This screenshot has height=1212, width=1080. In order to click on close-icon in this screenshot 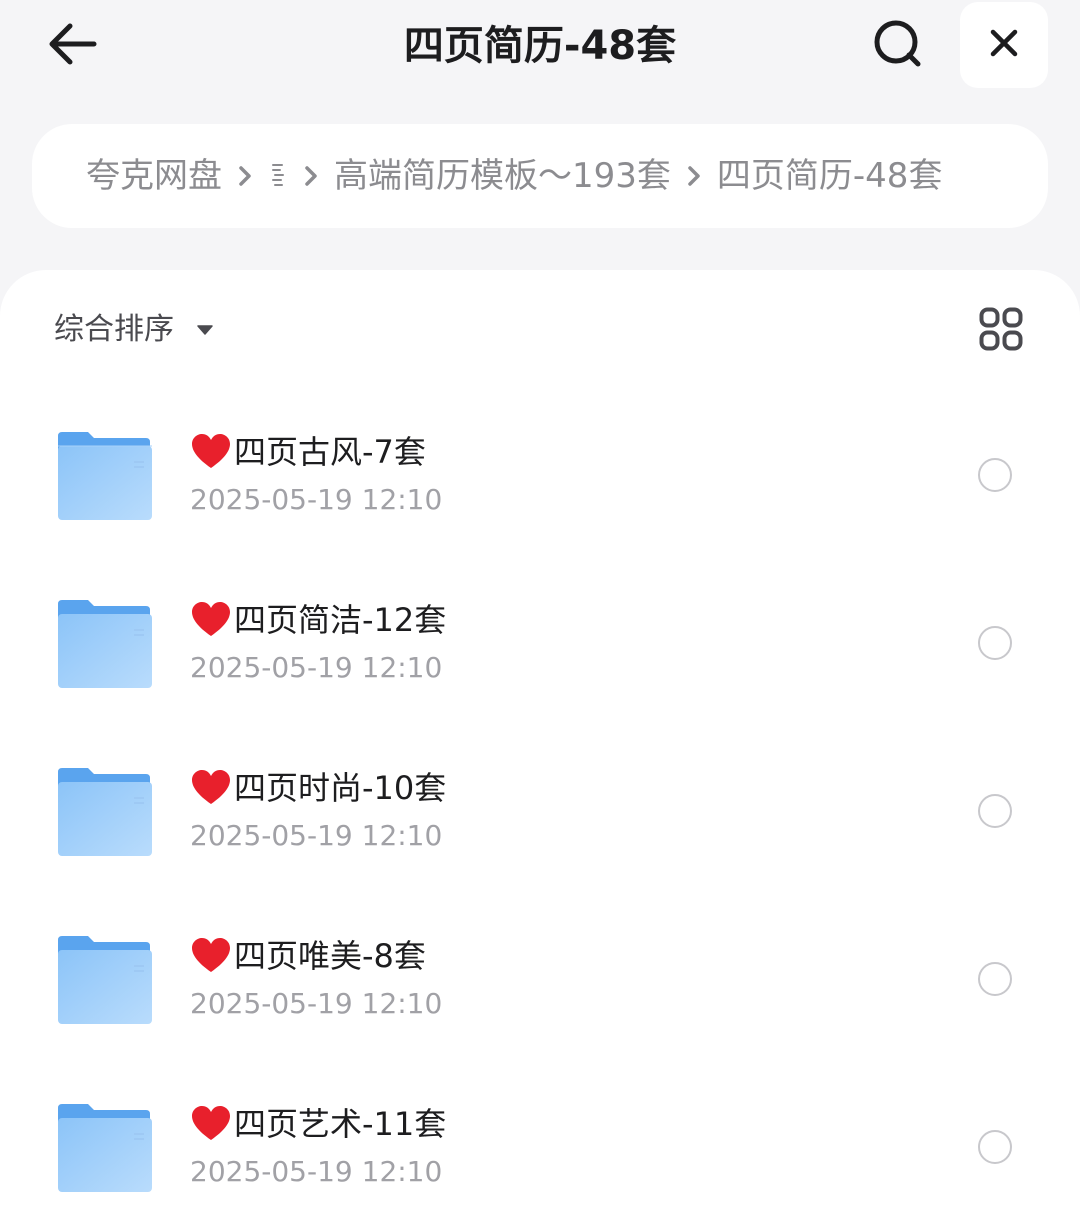, I will do `click(1004, 45)`.